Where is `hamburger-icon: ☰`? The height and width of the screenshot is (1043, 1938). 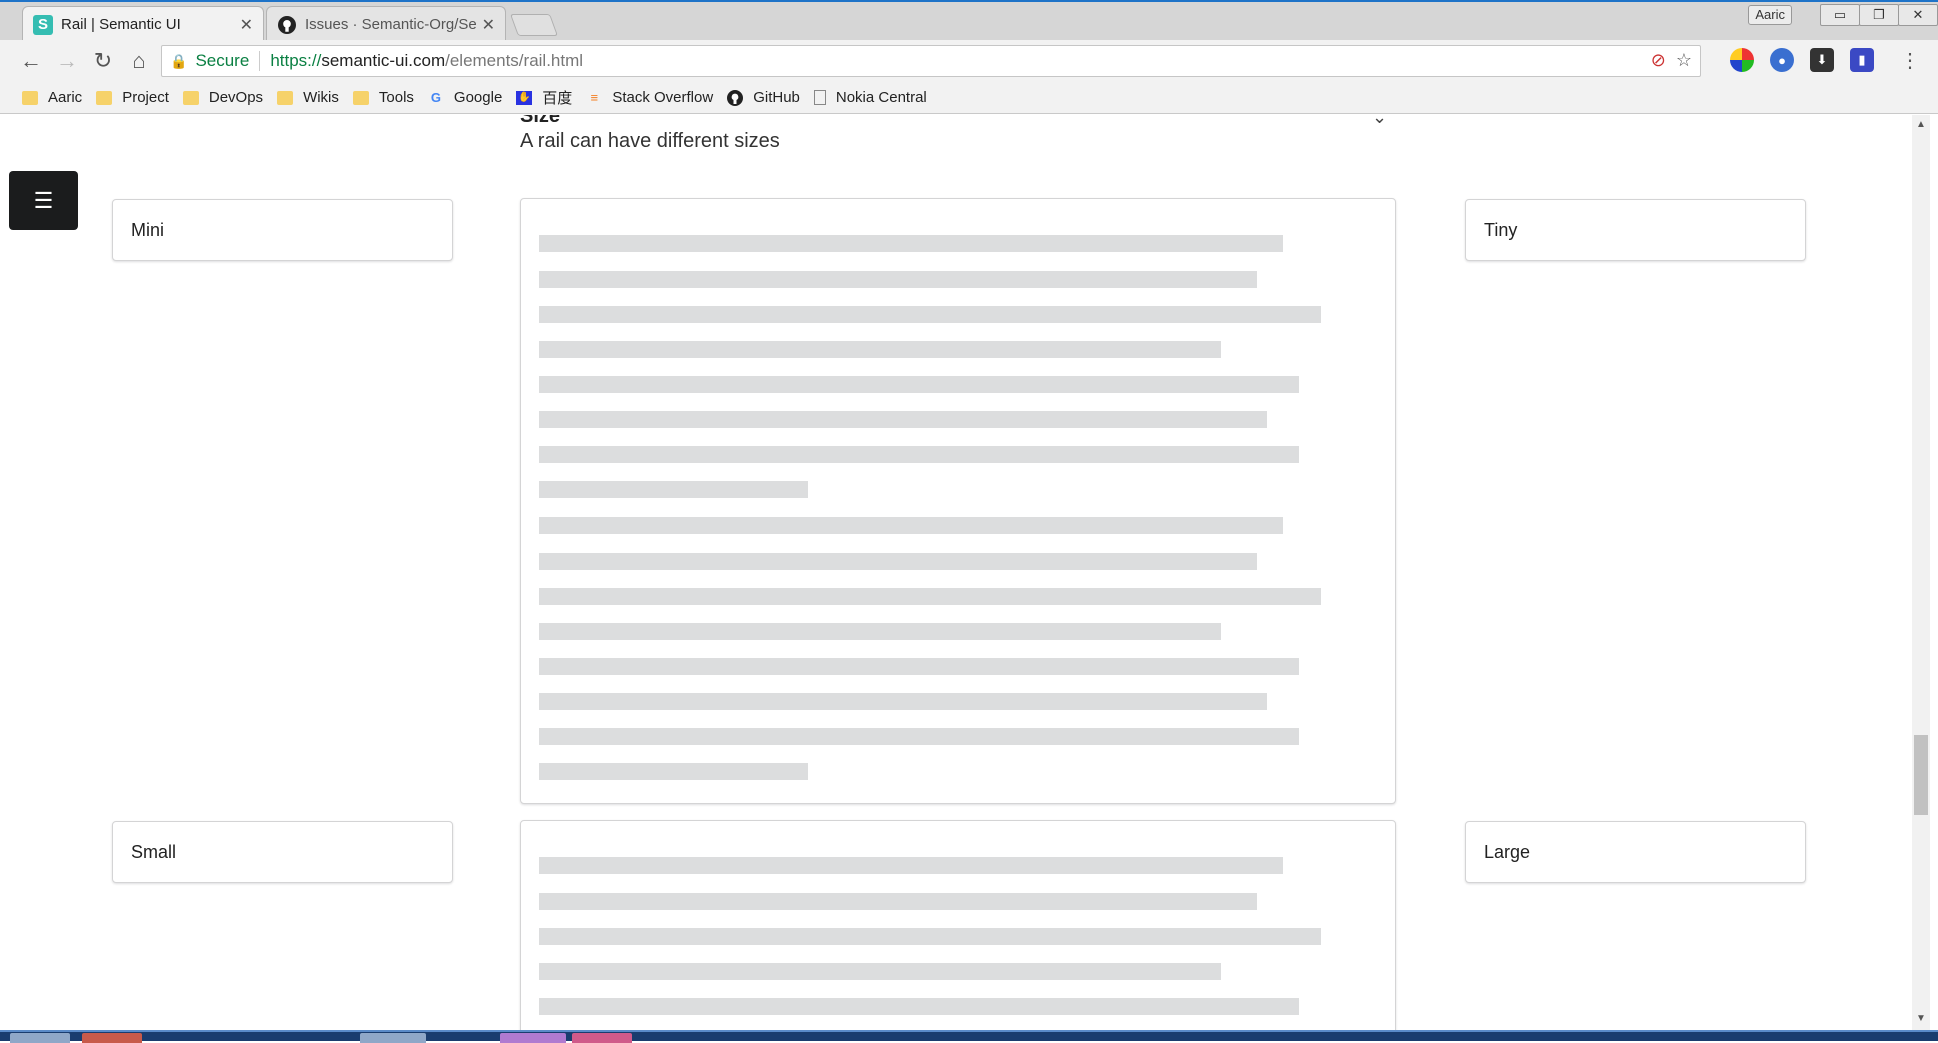 hamburger-icon: ☰ is located at coordinates (43, 200).